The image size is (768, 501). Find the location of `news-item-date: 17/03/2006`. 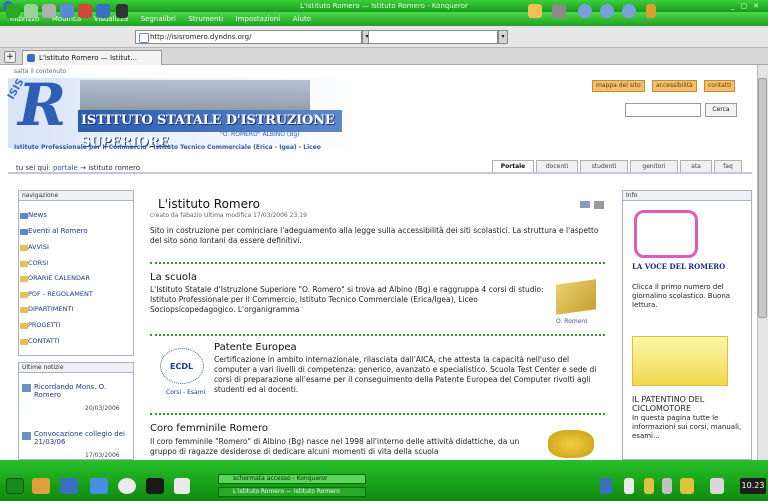

news-item-date: 17/03/2006 is located at coordinates (102, 455).